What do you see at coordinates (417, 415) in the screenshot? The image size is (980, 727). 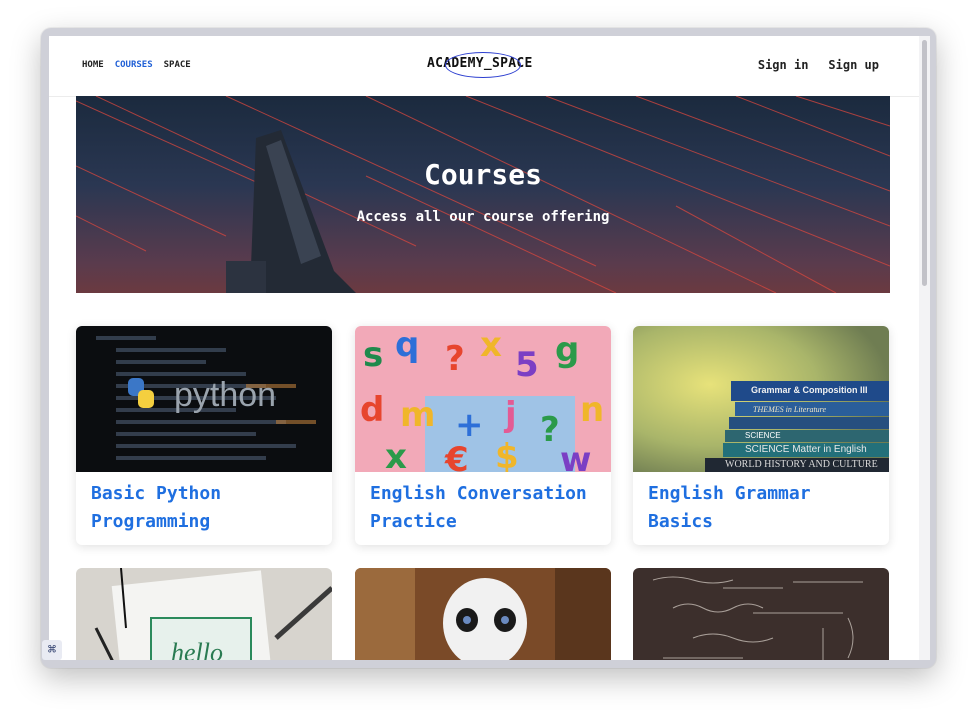 I see `svg-text: m` at bounding box center [417, 415].